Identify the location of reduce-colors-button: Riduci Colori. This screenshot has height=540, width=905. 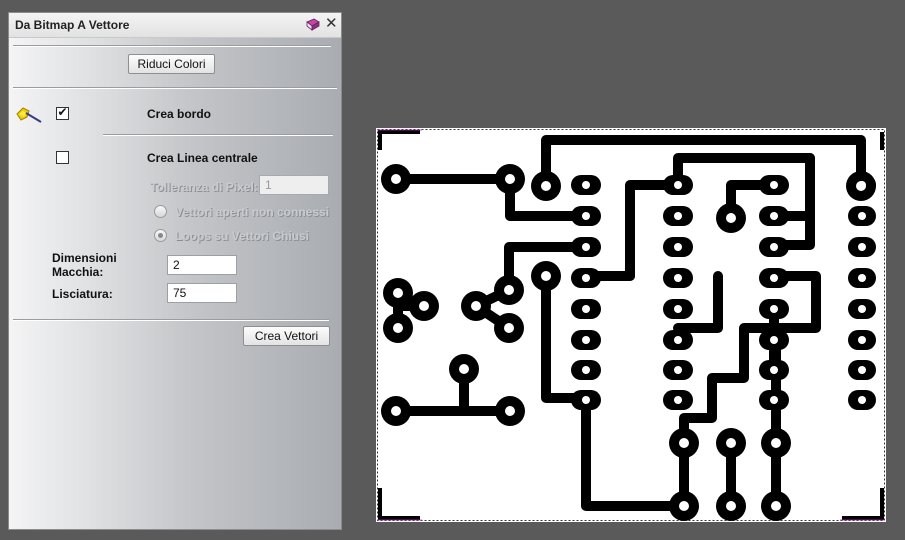
(171, 64).